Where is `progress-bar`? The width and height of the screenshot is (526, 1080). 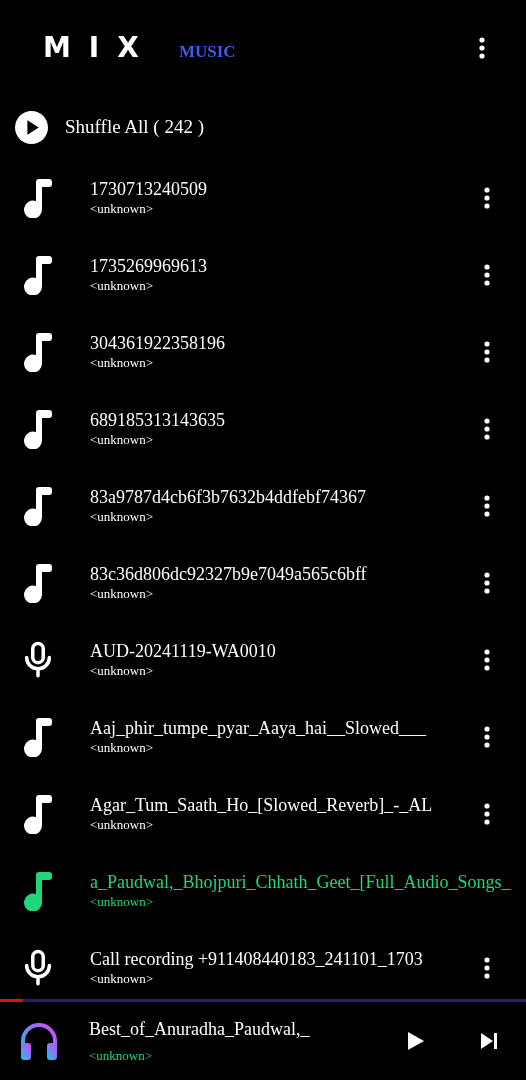 progress-bar is located at coordinates (263, 1000).